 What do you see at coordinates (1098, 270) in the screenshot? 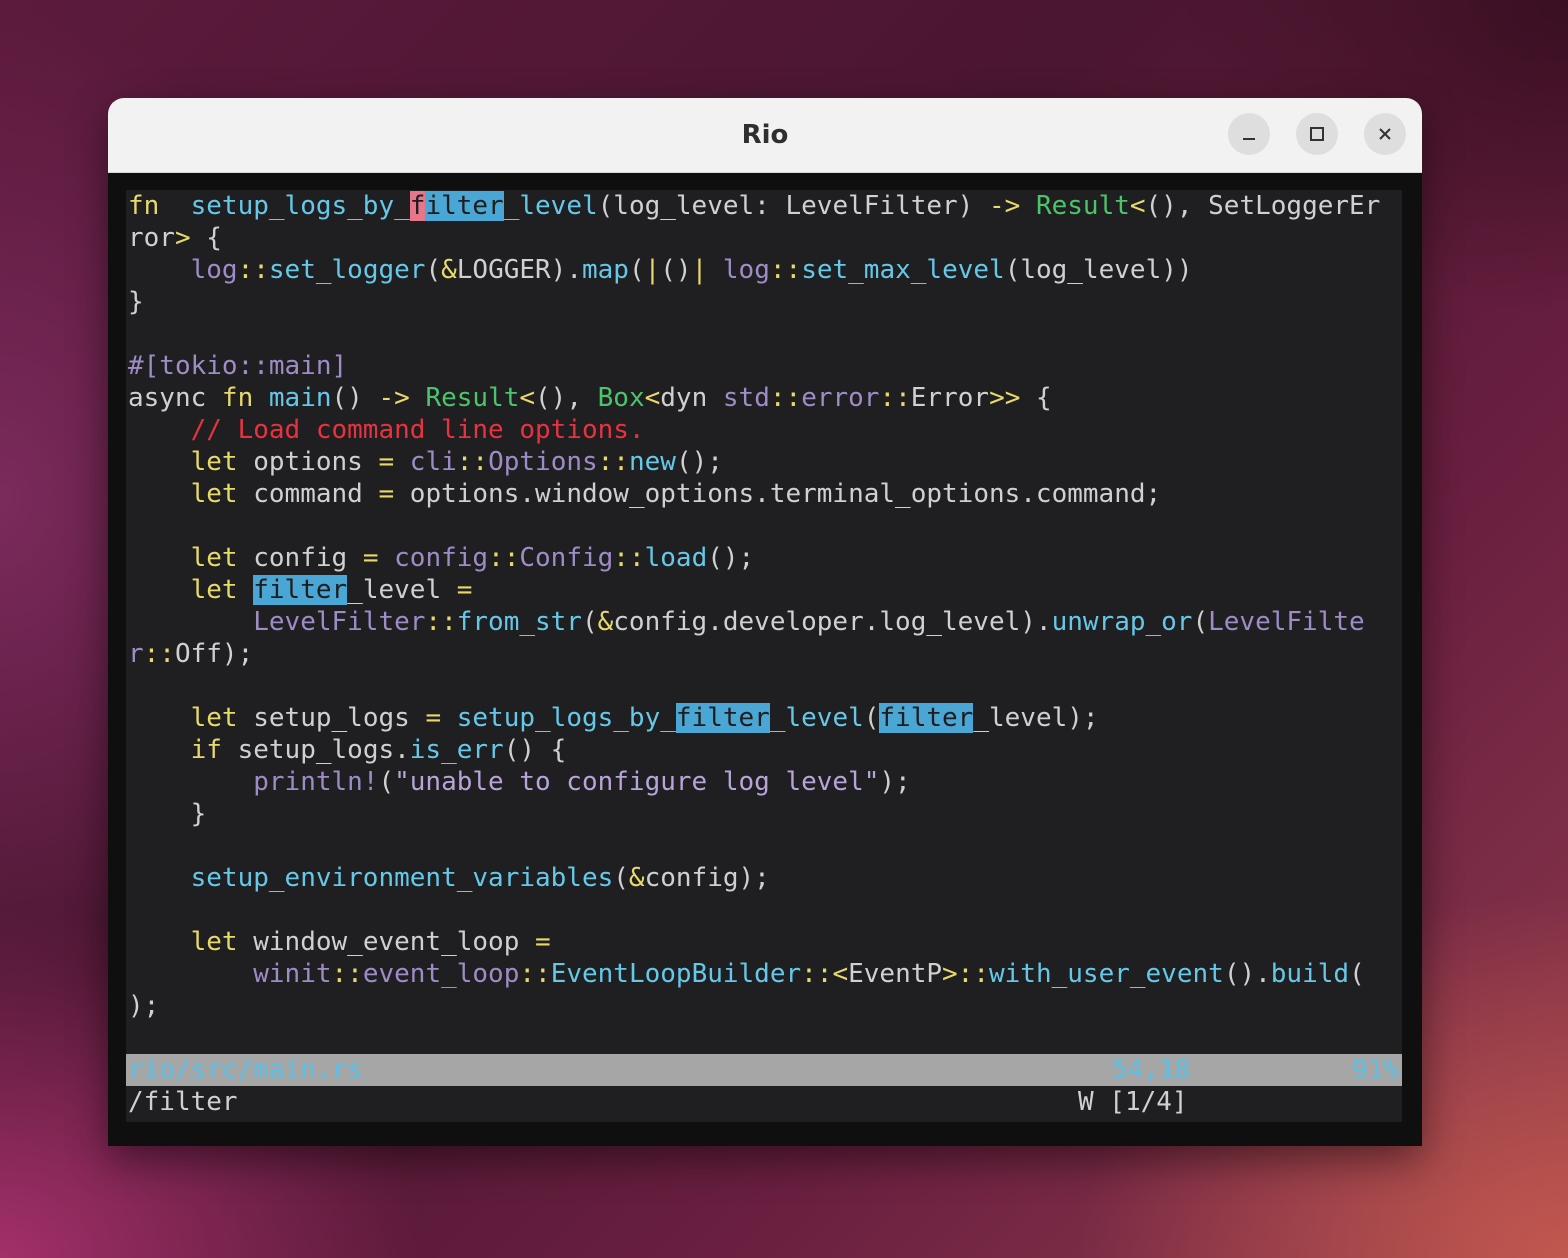
I see `code-token: (log_level))` at bounding box center [1098, 270].